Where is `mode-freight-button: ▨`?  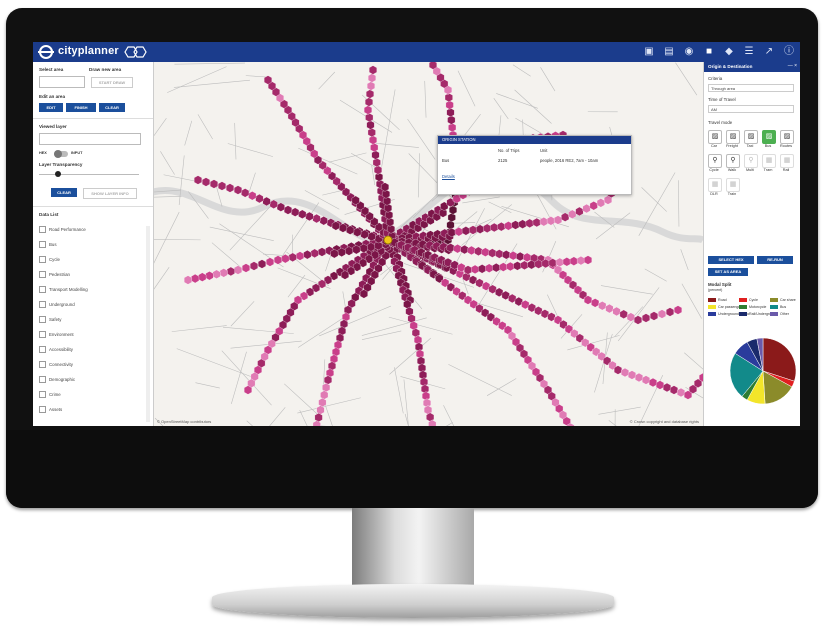 mode-freight-button: ▨ is located at coordinates (733, 137).